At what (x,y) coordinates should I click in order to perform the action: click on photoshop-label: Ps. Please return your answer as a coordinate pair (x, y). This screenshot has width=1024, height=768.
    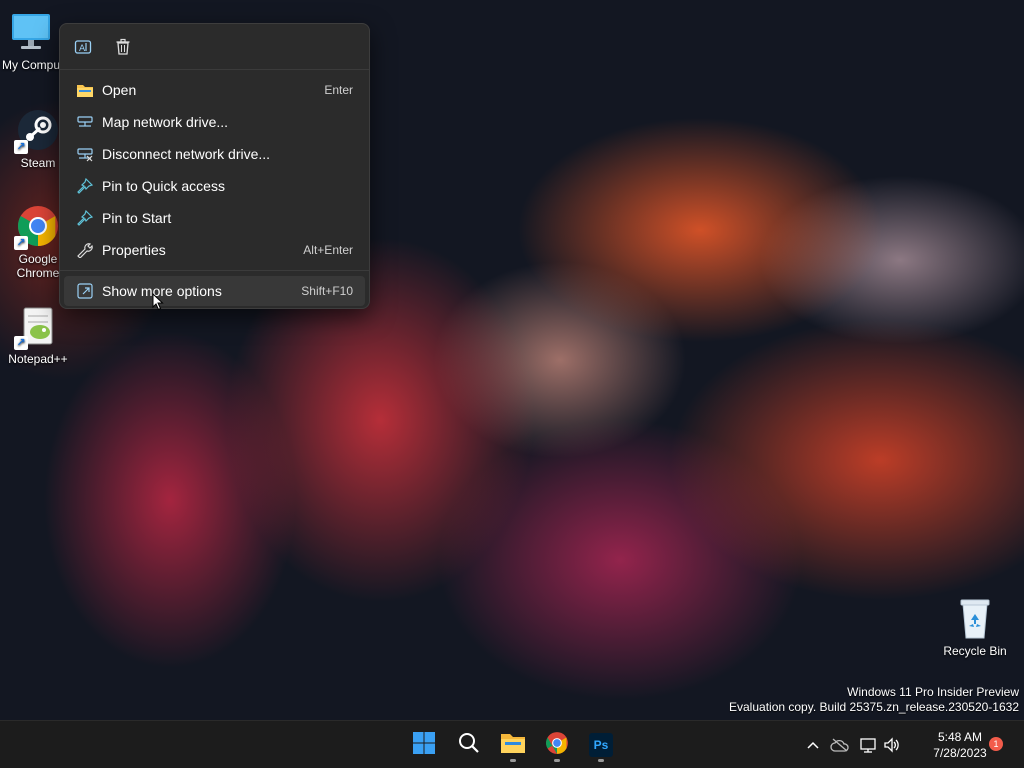
    Looking at the image, I should click on (601, 745).